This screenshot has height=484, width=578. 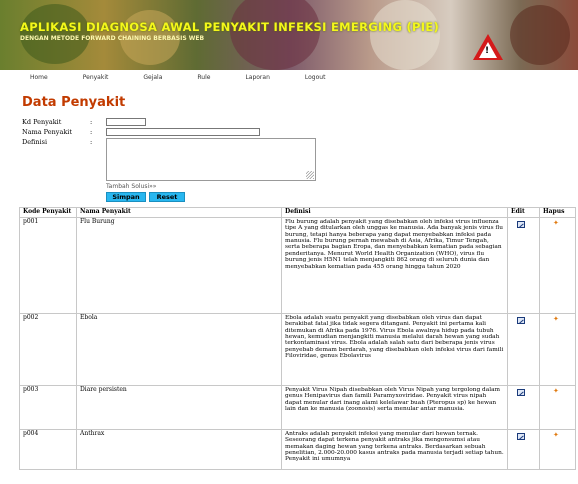 What do you see at coordinates (394, 212) in the screenshot?
I see `header-definisi: Definisi` at bounding box center [394, 212].